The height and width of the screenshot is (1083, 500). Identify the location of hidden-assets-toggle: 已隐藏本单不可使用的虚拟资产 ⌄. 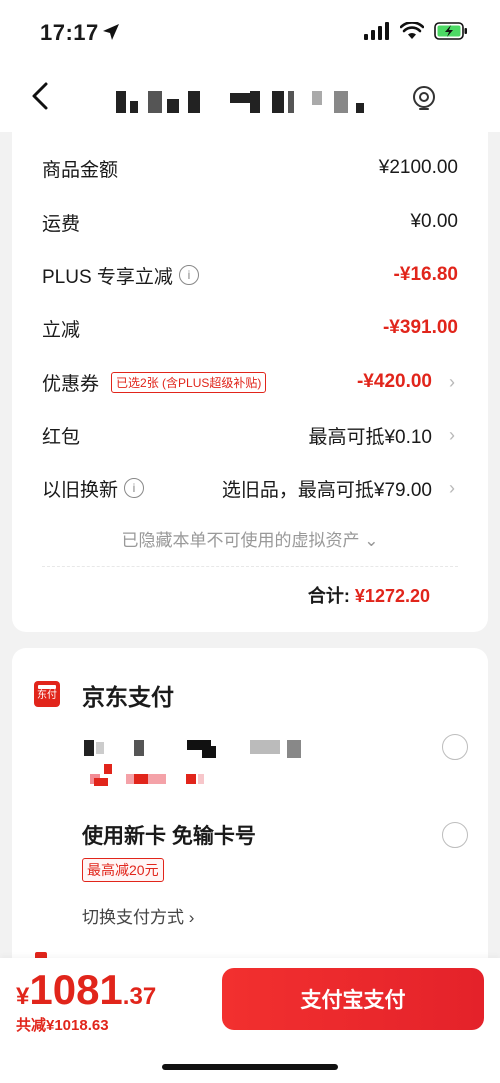
(250, 538).